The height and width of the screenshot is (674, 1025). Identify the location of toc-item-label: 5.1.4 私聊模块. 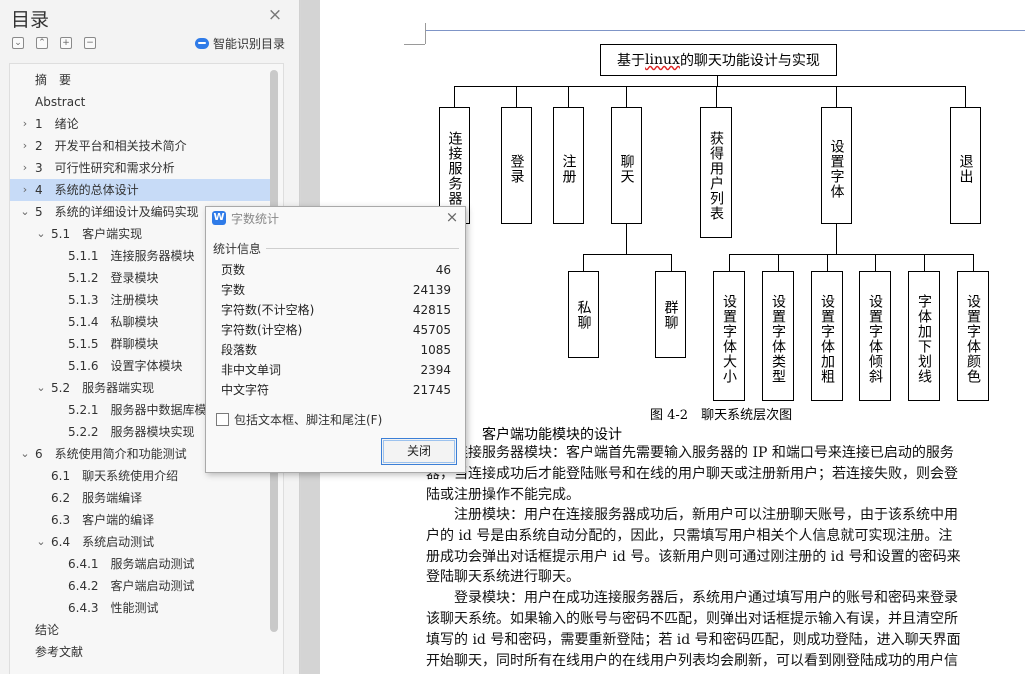
(113, 322).